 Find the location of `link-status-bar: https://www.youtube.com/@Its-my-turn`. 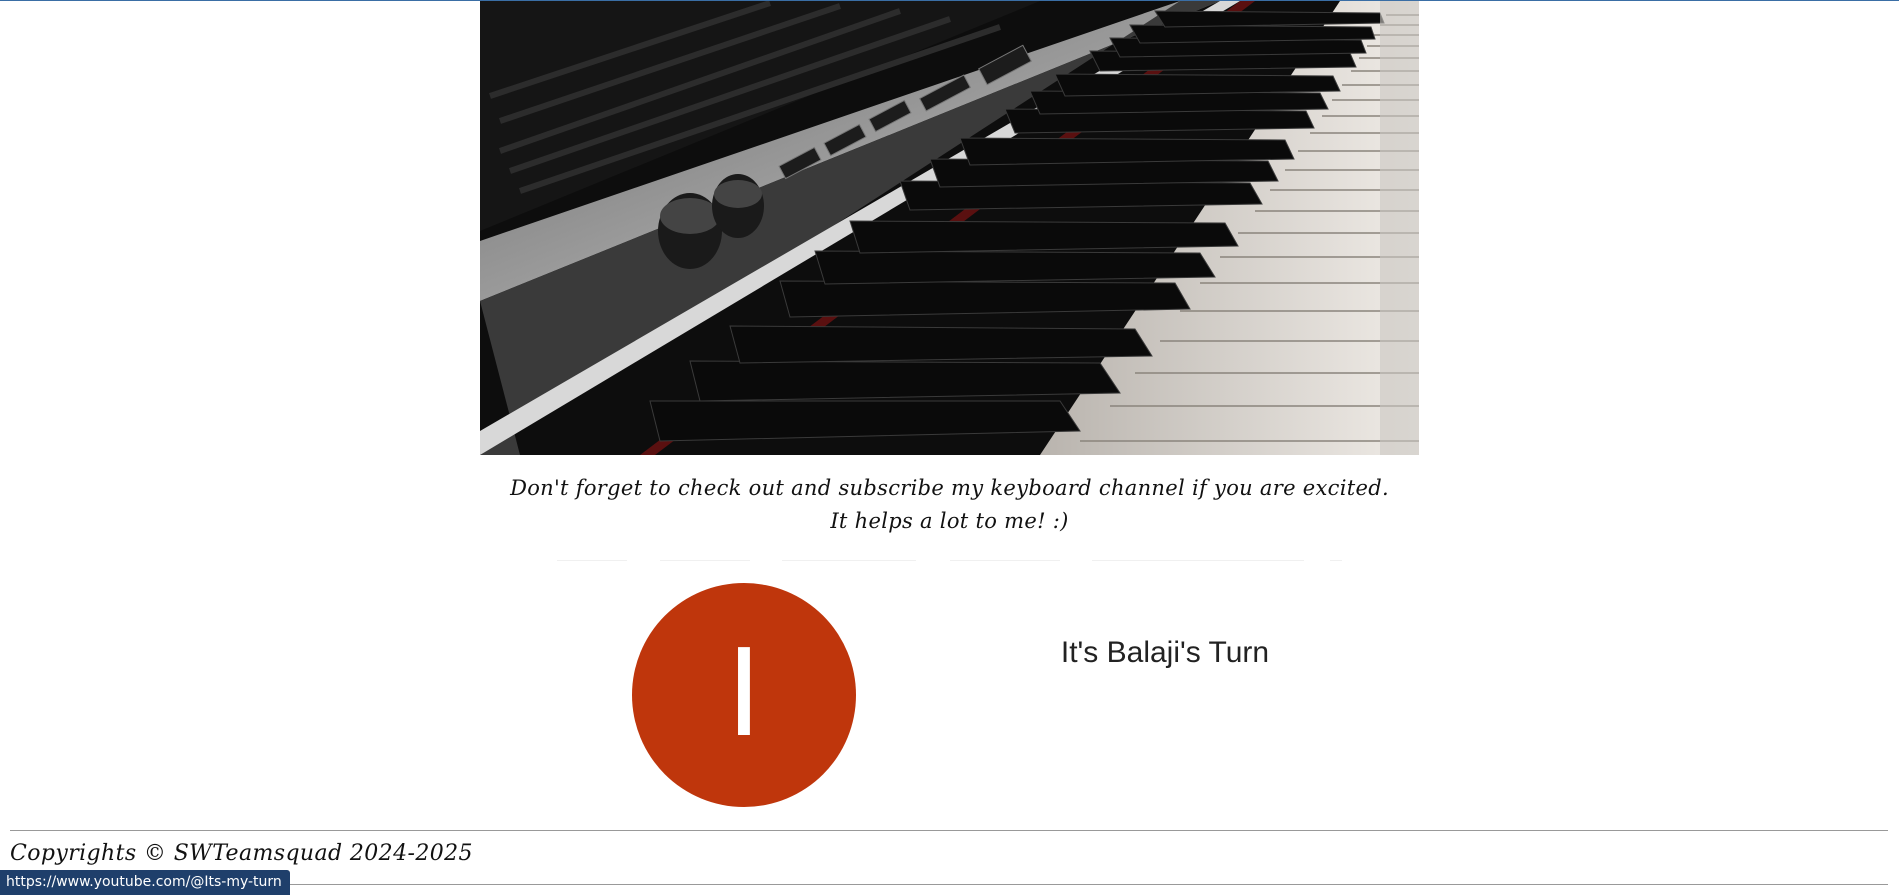

link-status-bar: https://www.youtube.com/@Its-my-turn is located at coordinates (145, 882).